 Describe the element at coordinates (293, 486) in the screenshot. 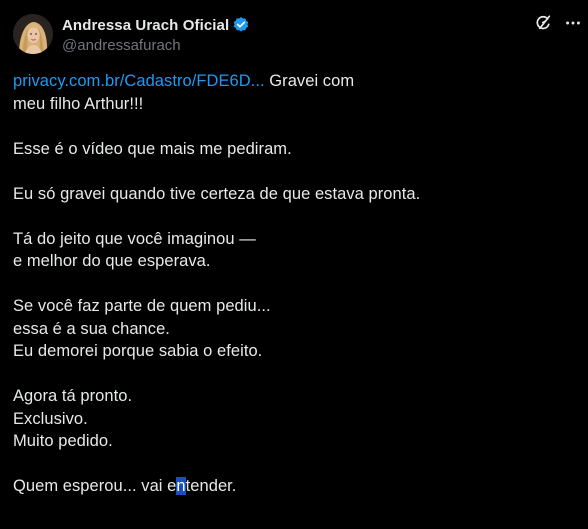

I see `text-line: Quem esperou... vai entender.` at that location.